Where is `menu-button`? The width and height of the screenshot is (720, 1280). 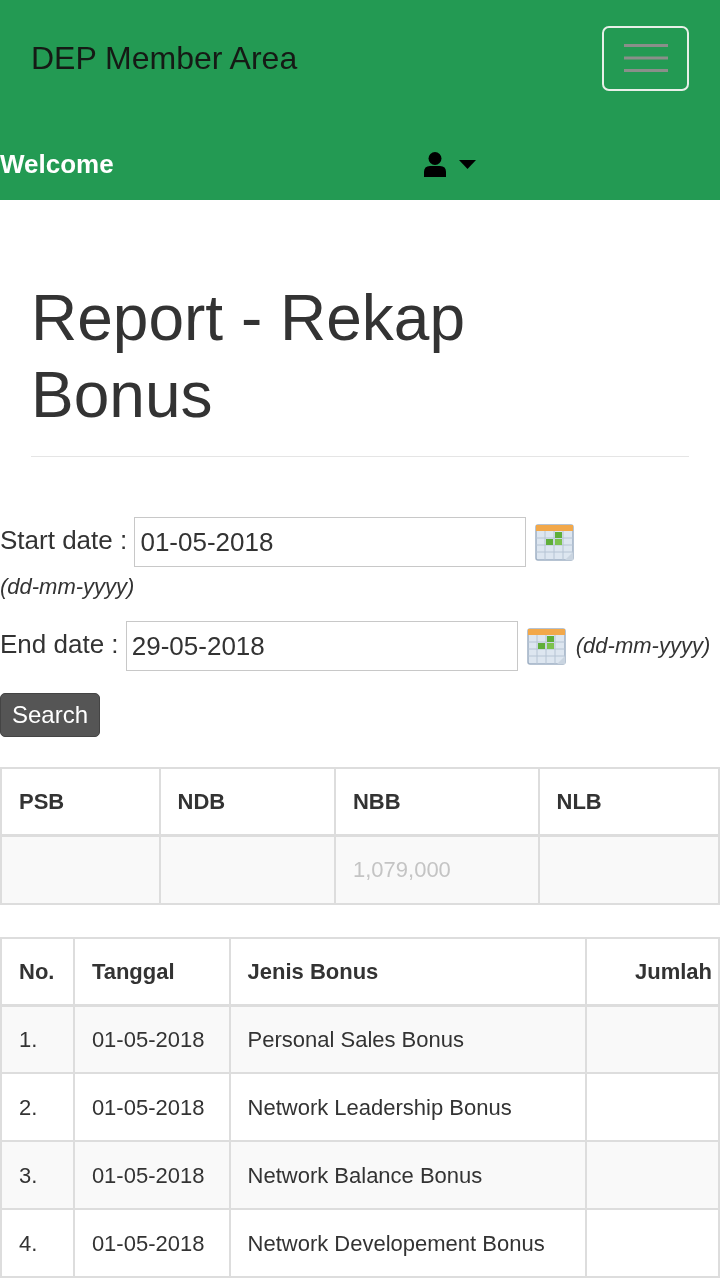
menu-button is located at coordinates (645, 58).